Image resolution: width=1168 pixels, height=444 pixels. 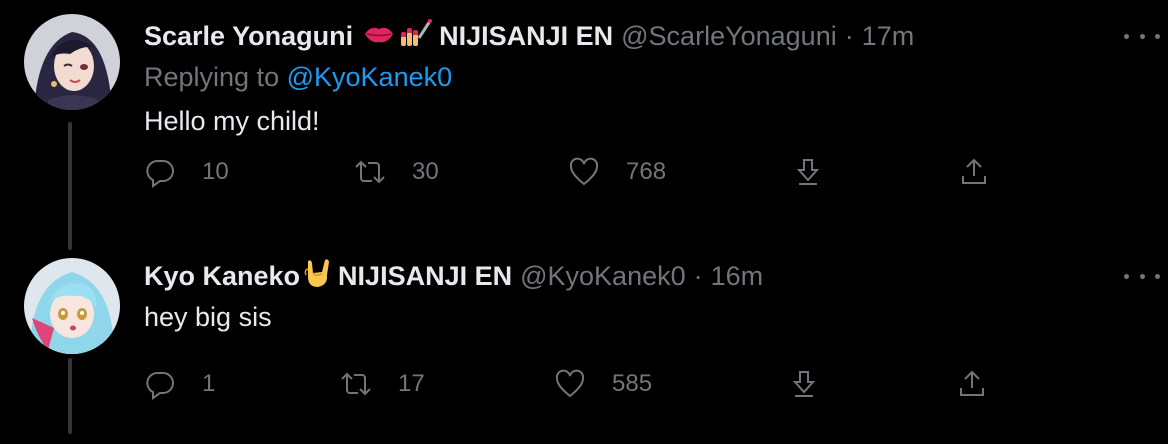 I want to click on tweet-text: hey big sis, so click(x=208, y=317).